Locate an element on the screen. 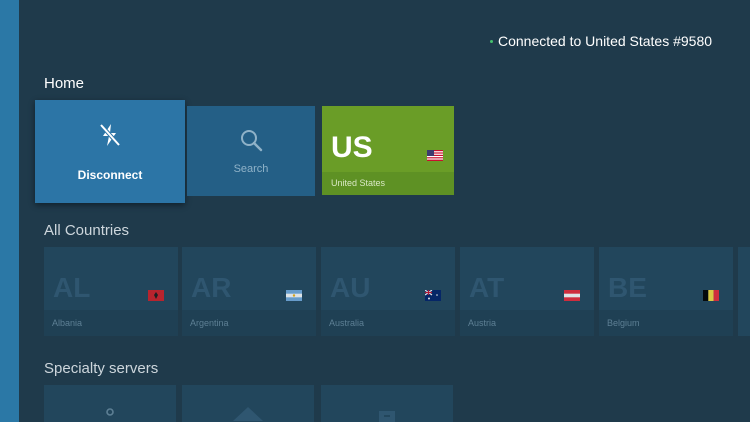 Image resolution: width=750 pixels, height=422 pixels. country-tile-argentina: AR Argentina is located at coordinates (249, 291).